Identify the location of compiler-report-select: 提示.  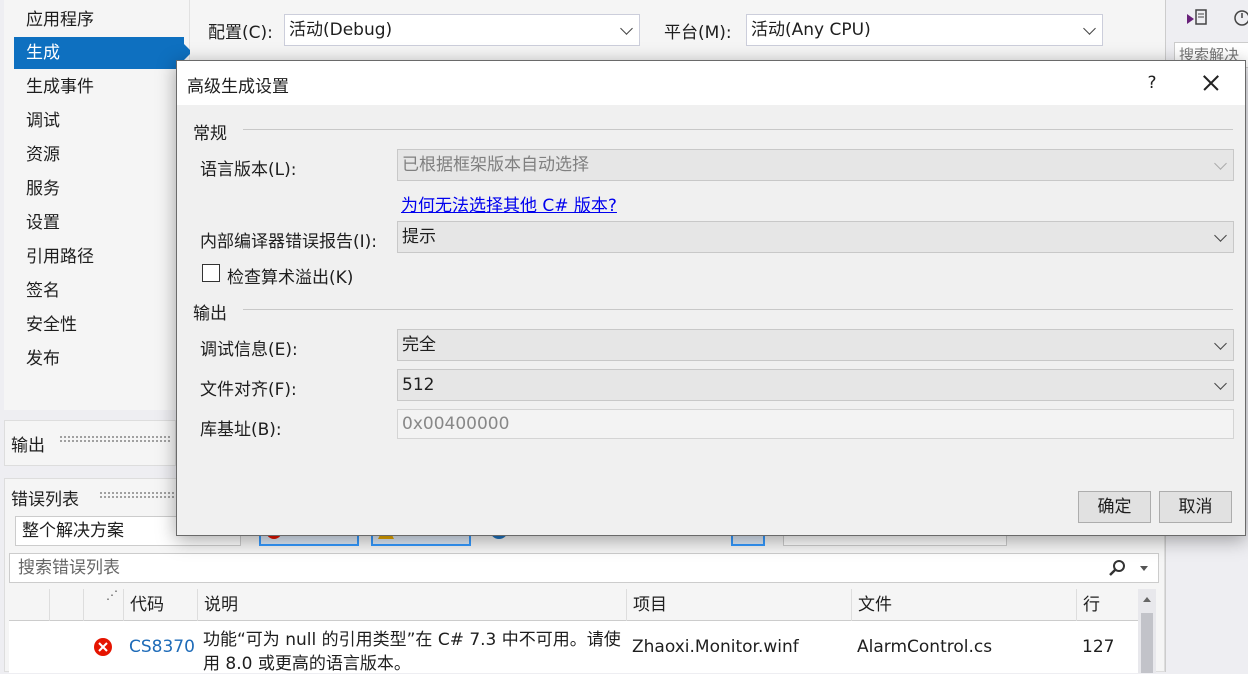
(815, 237).